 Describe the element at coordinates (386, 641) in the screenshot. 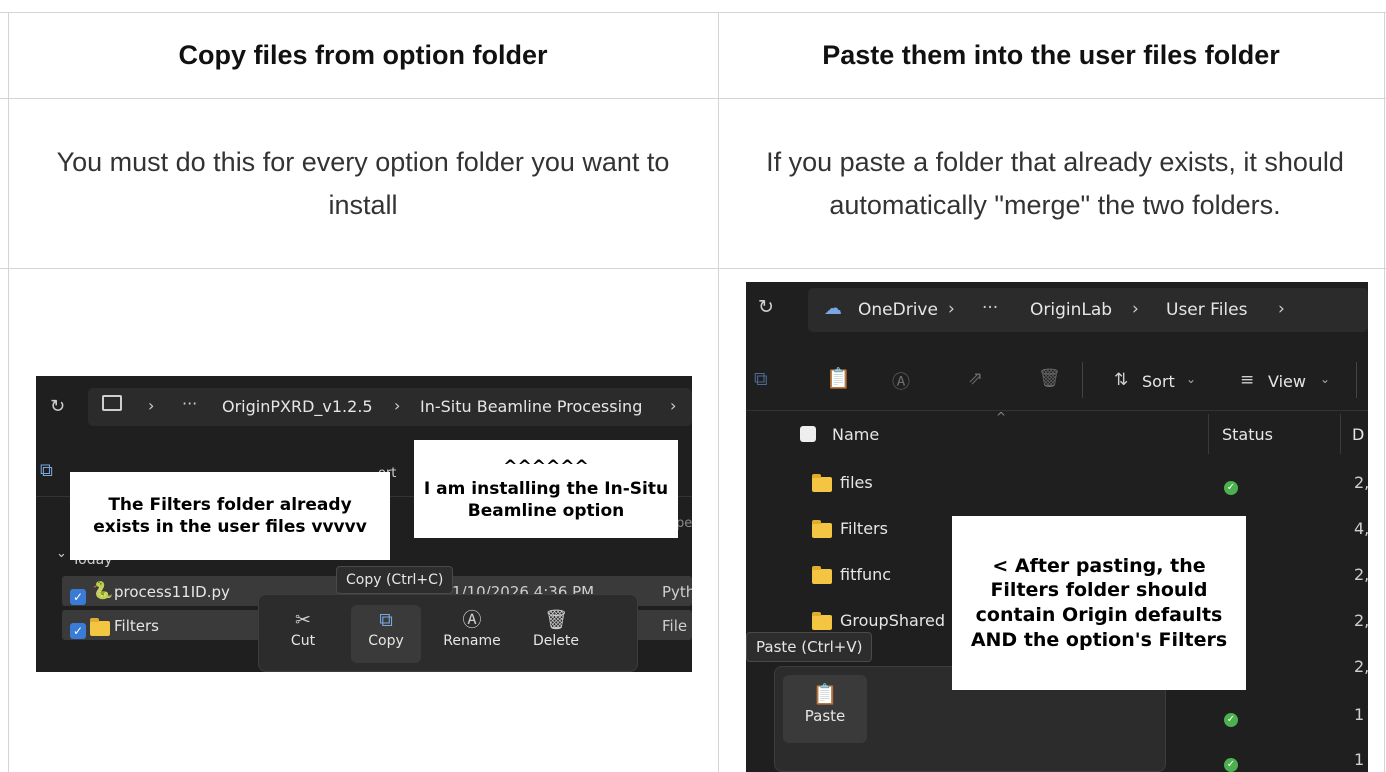

I see `copy-label: Copy` at that location.